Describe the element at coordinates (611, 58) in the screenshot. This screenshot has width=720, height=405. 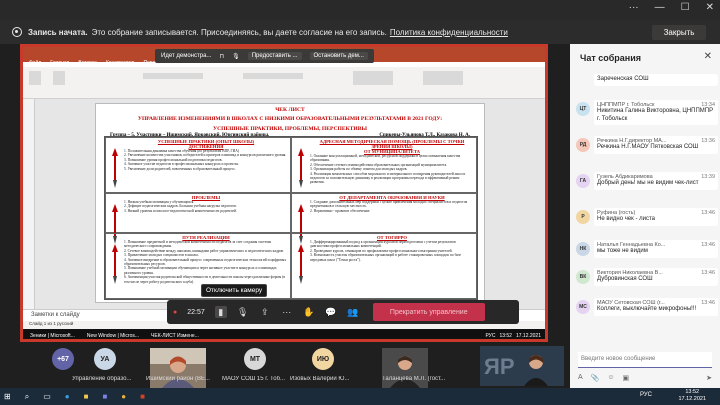
I see `chat-title: Чат собрания` at that location.